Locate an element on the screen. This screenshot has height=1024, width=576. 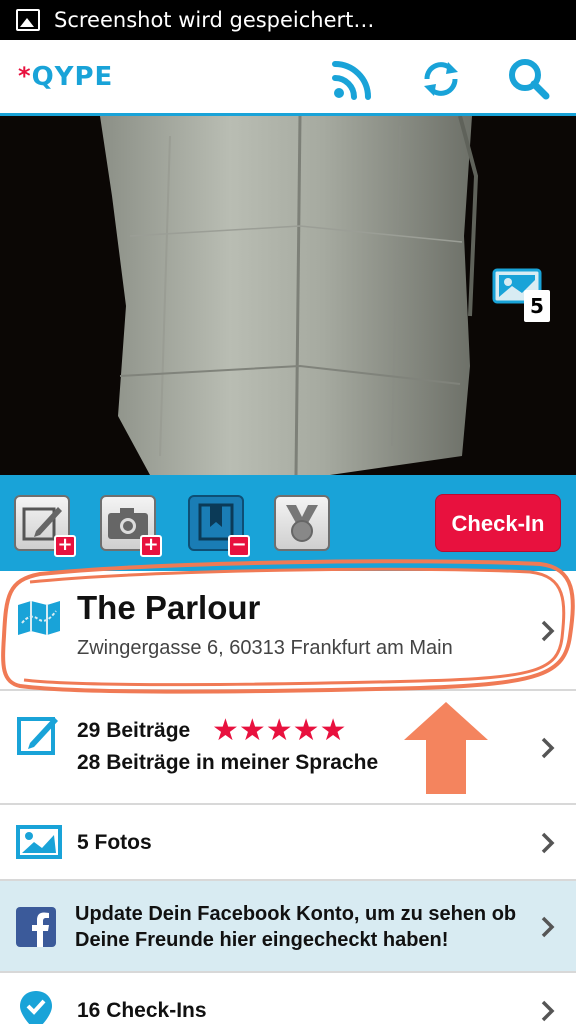
facebook-icon is located at coordinates (36, 927).